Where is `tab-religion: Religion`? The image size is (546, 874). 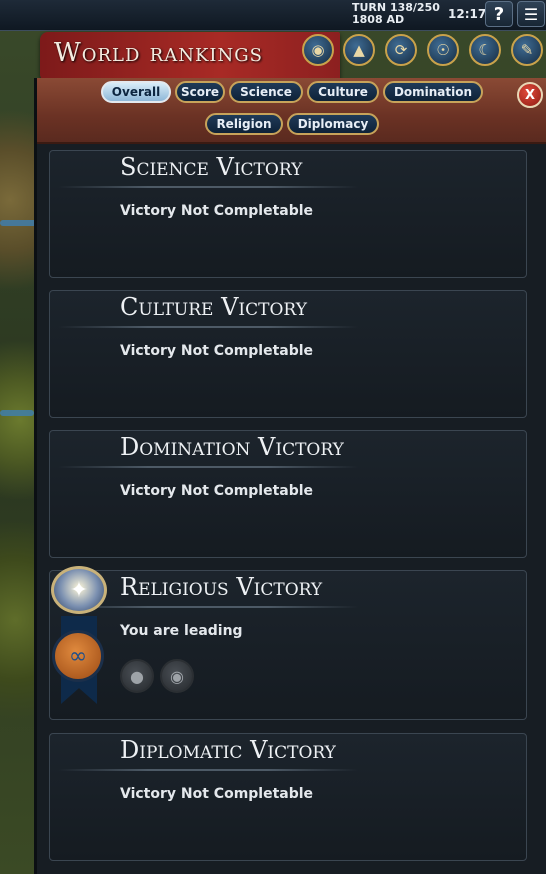 tab-religion: Religion is located at coordinates (244, 124).